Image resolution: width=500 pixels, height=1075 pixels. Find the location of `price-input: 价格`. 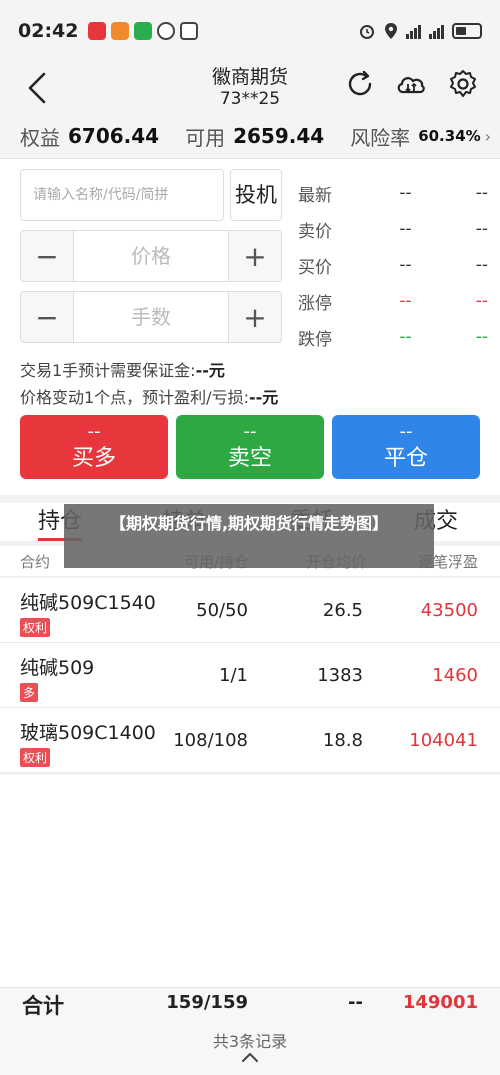

price-input: 价格 is located at coordinates (151, 256).